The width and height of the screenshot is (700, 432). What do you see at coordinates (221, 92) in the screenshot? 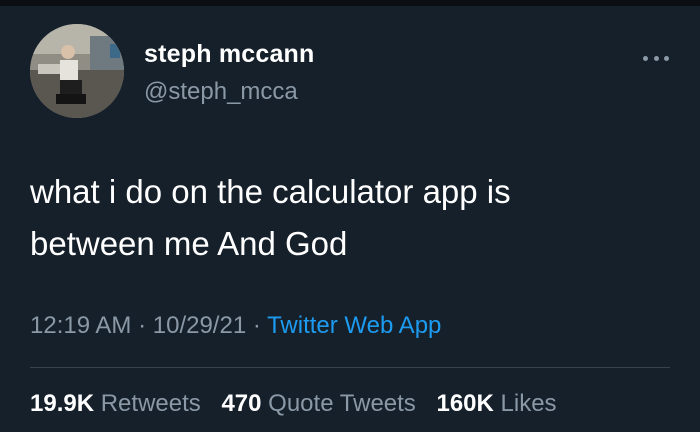
I see `author-handle: @steph_mcca` at bounding box center [221, 92].